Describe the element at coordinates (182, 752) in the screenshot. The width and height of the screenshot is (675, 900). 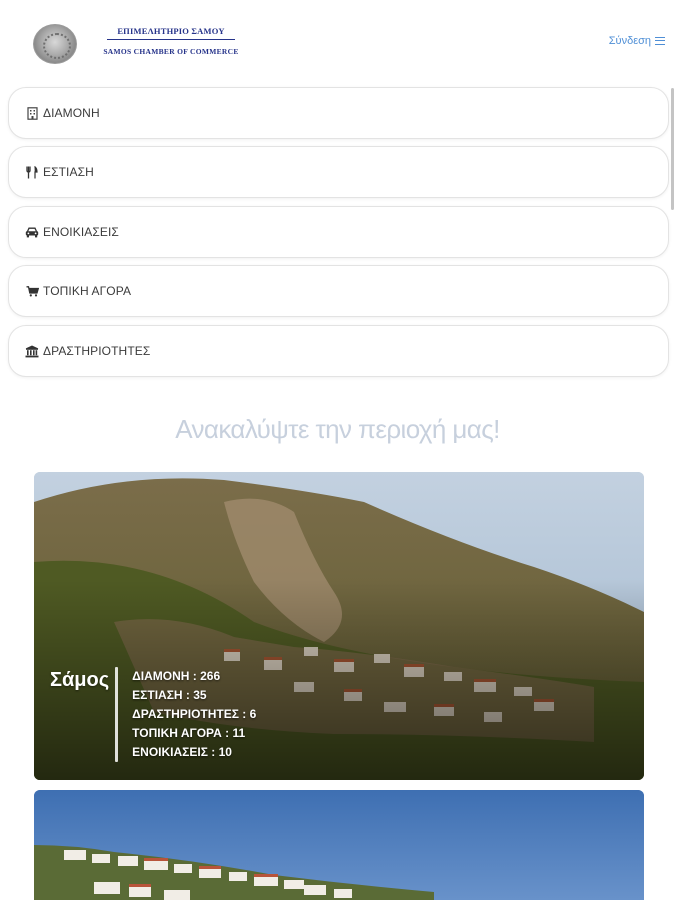
I see `stat-rentals: ΕΝΟΙΚΙΑΣΕΙΣ : 10` at that location.